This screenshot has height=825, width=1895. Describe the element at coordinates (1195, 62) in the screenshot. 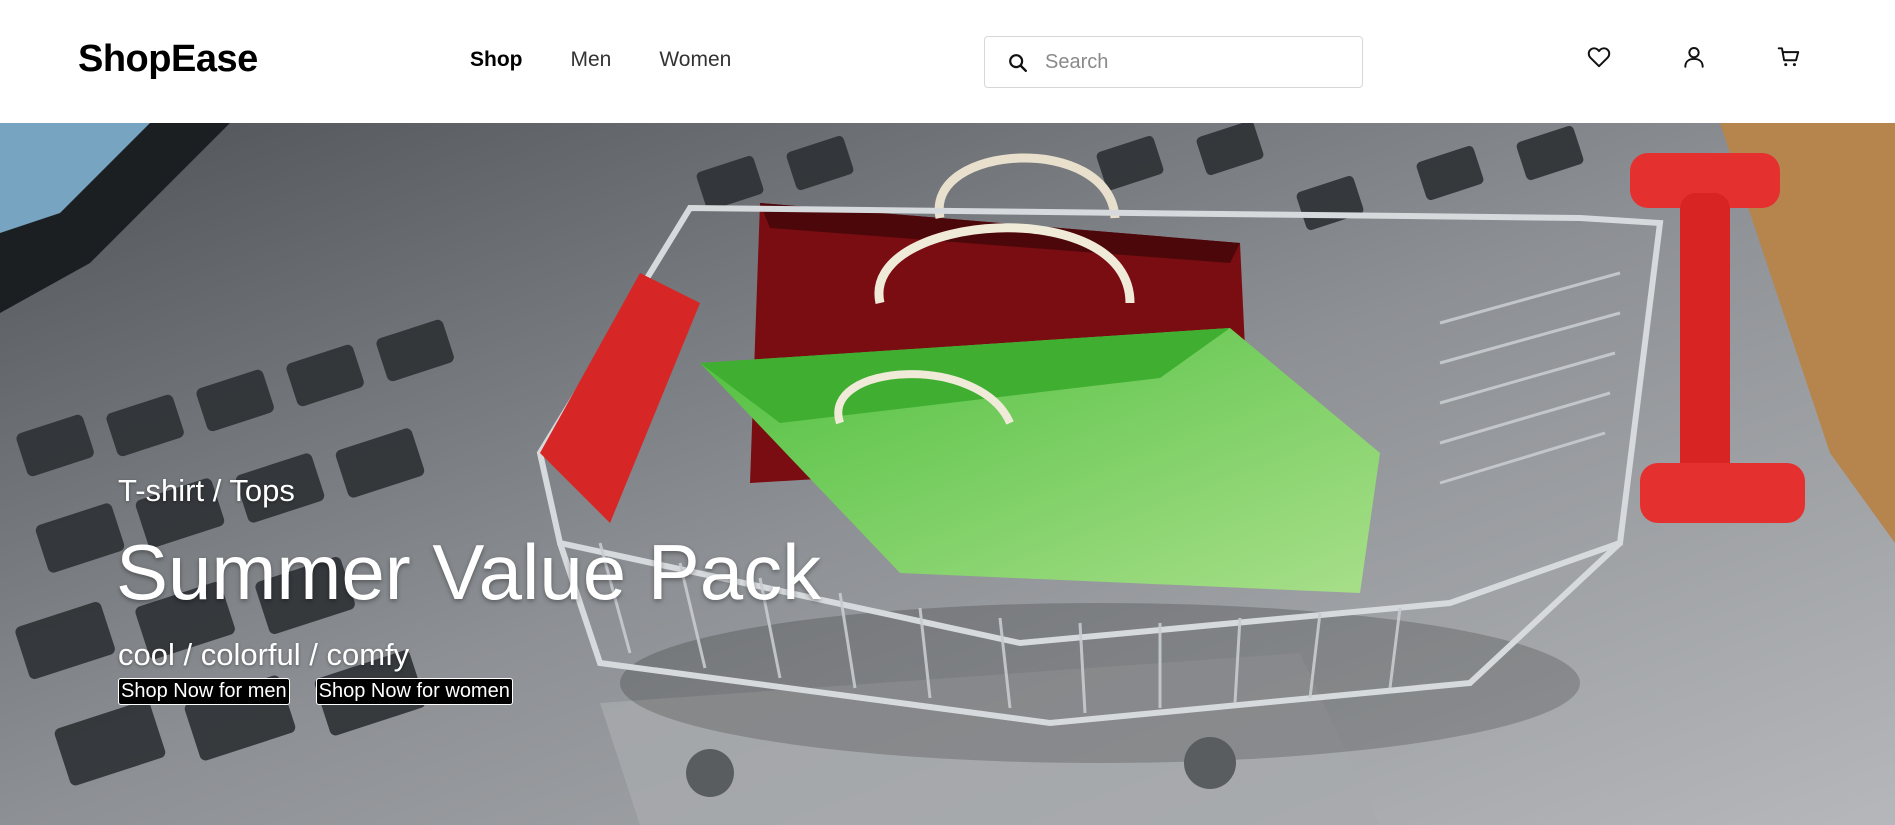

I see `search-input` at that location.